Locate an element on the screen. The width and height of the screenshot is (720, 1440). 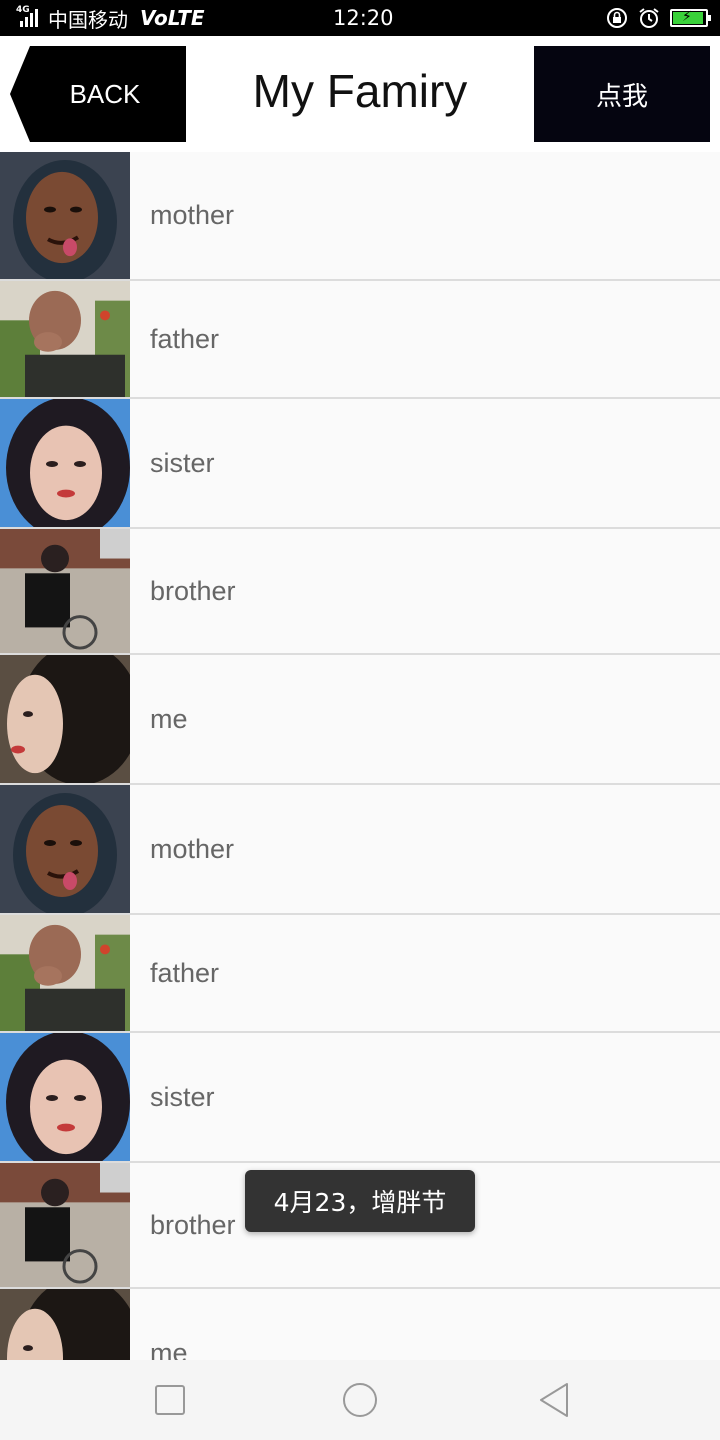
status-bar: 4G 中国移动 VoLTE 12:20 ⚡ is located at coordinates (360, 18).